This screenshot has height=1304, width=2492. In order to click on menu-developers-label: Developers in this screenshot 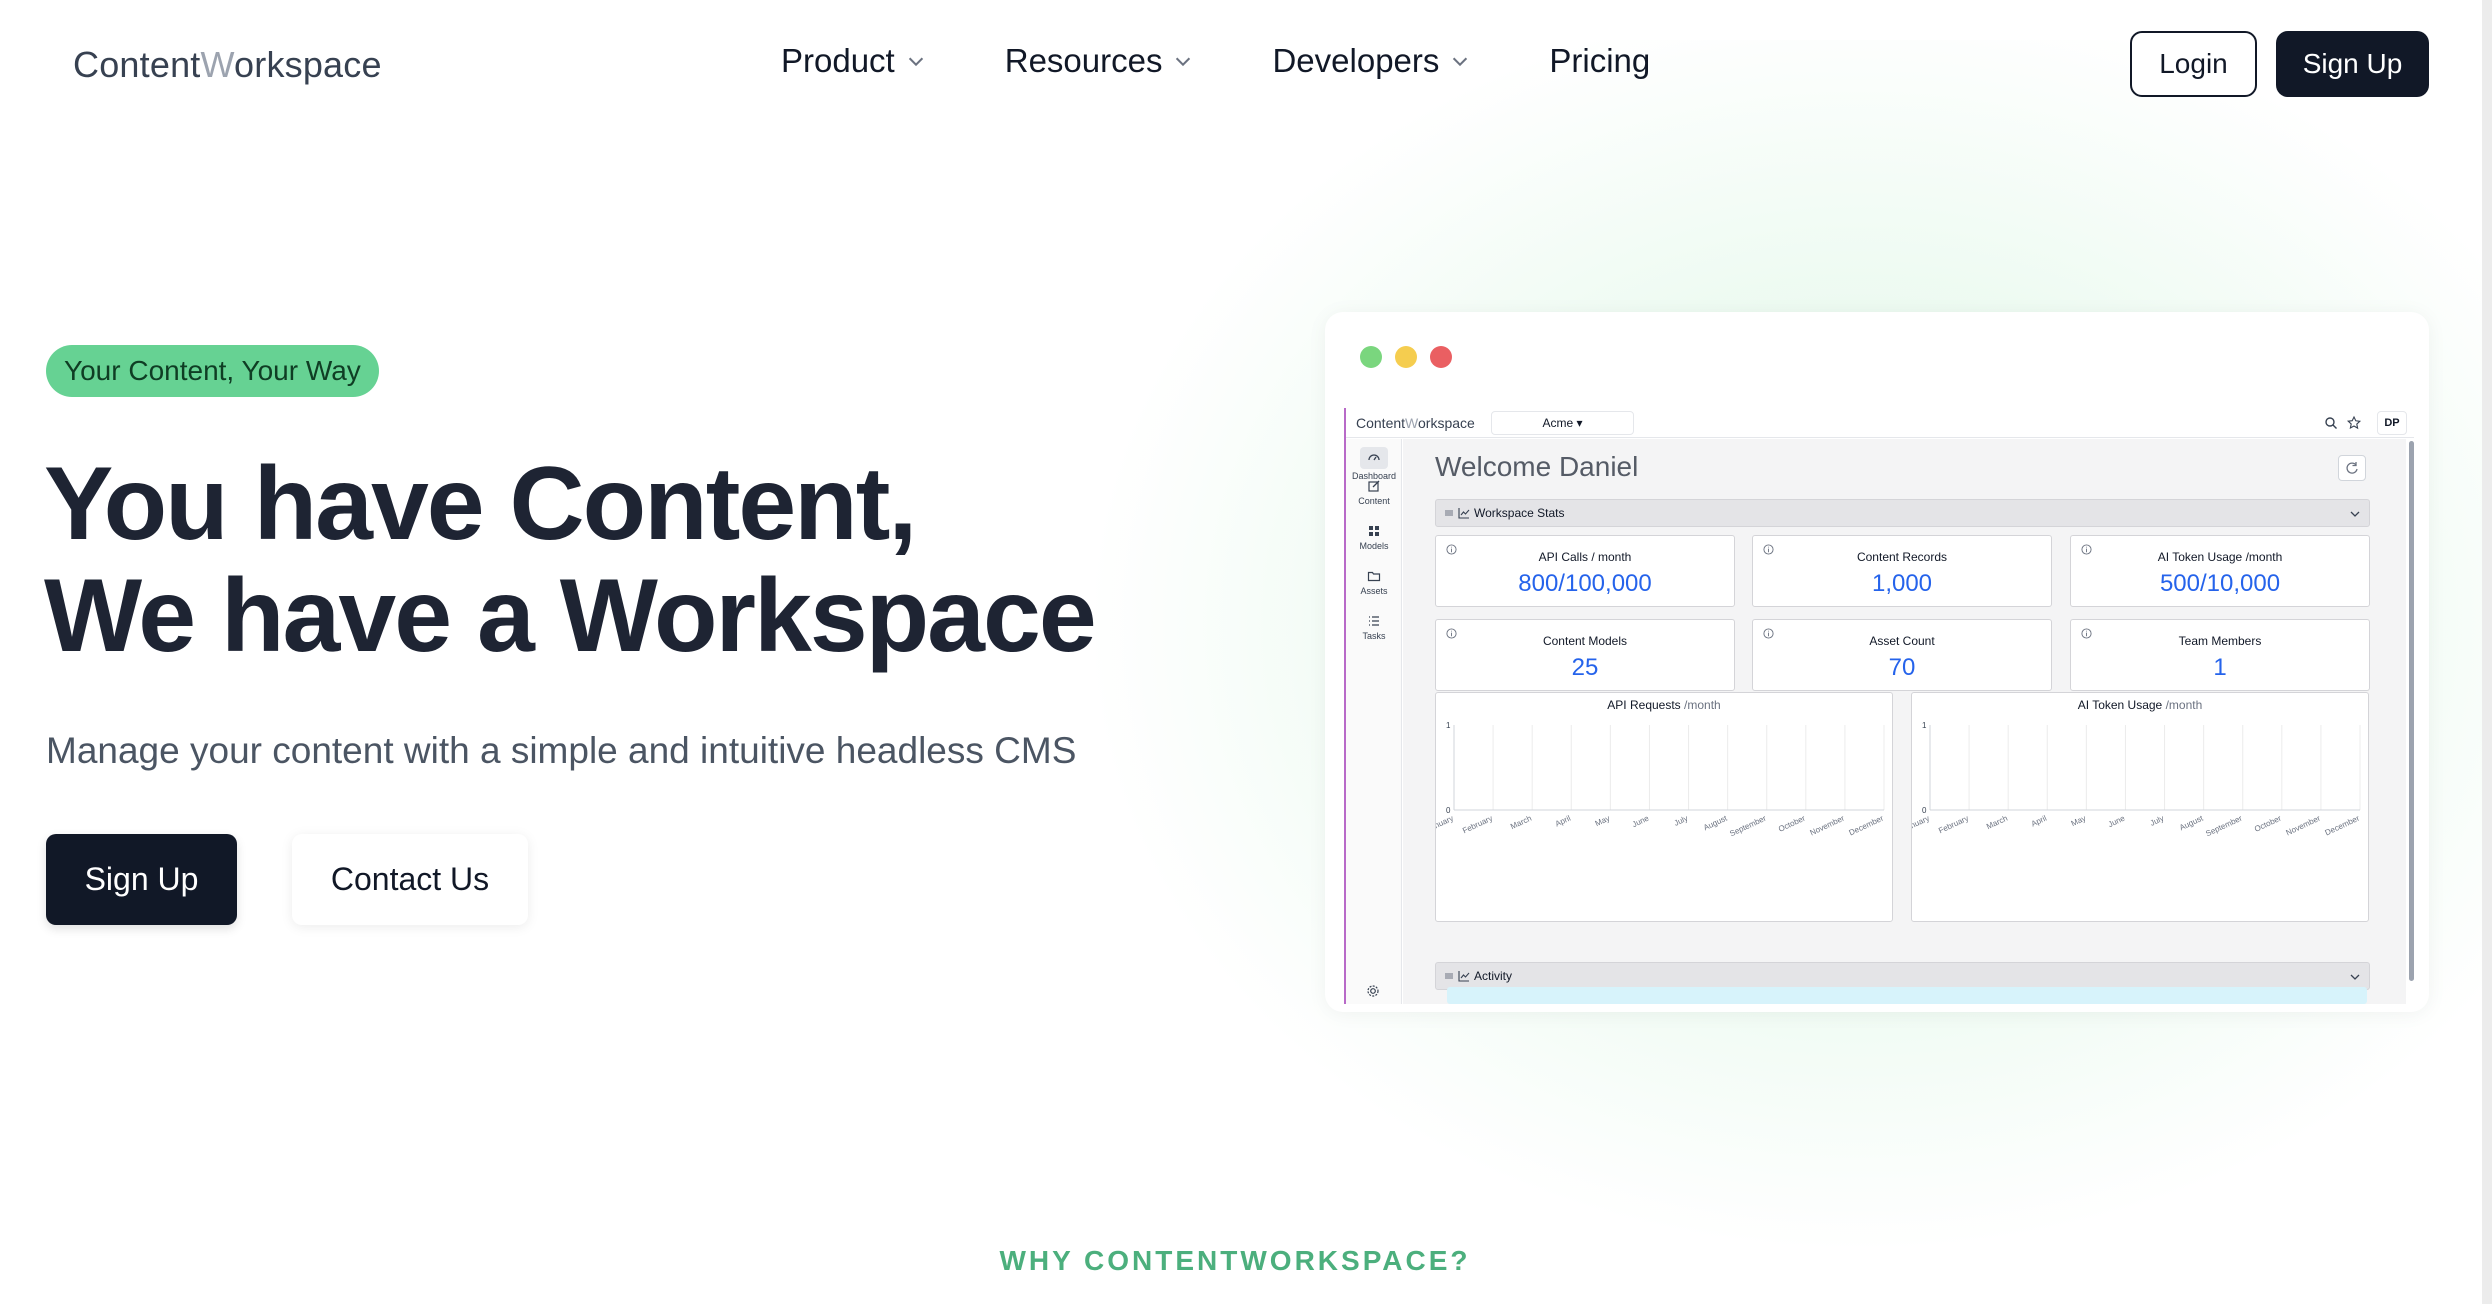, I will do `click(1356, 60)`.